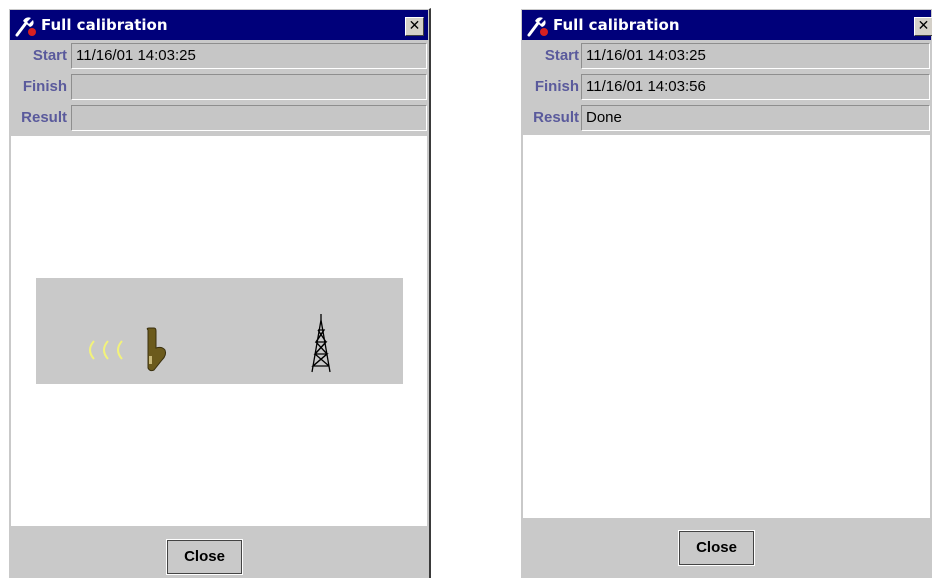 This screenshot has width=932, height=578. I want to click on result-row: Result Done, so click(726, 117).